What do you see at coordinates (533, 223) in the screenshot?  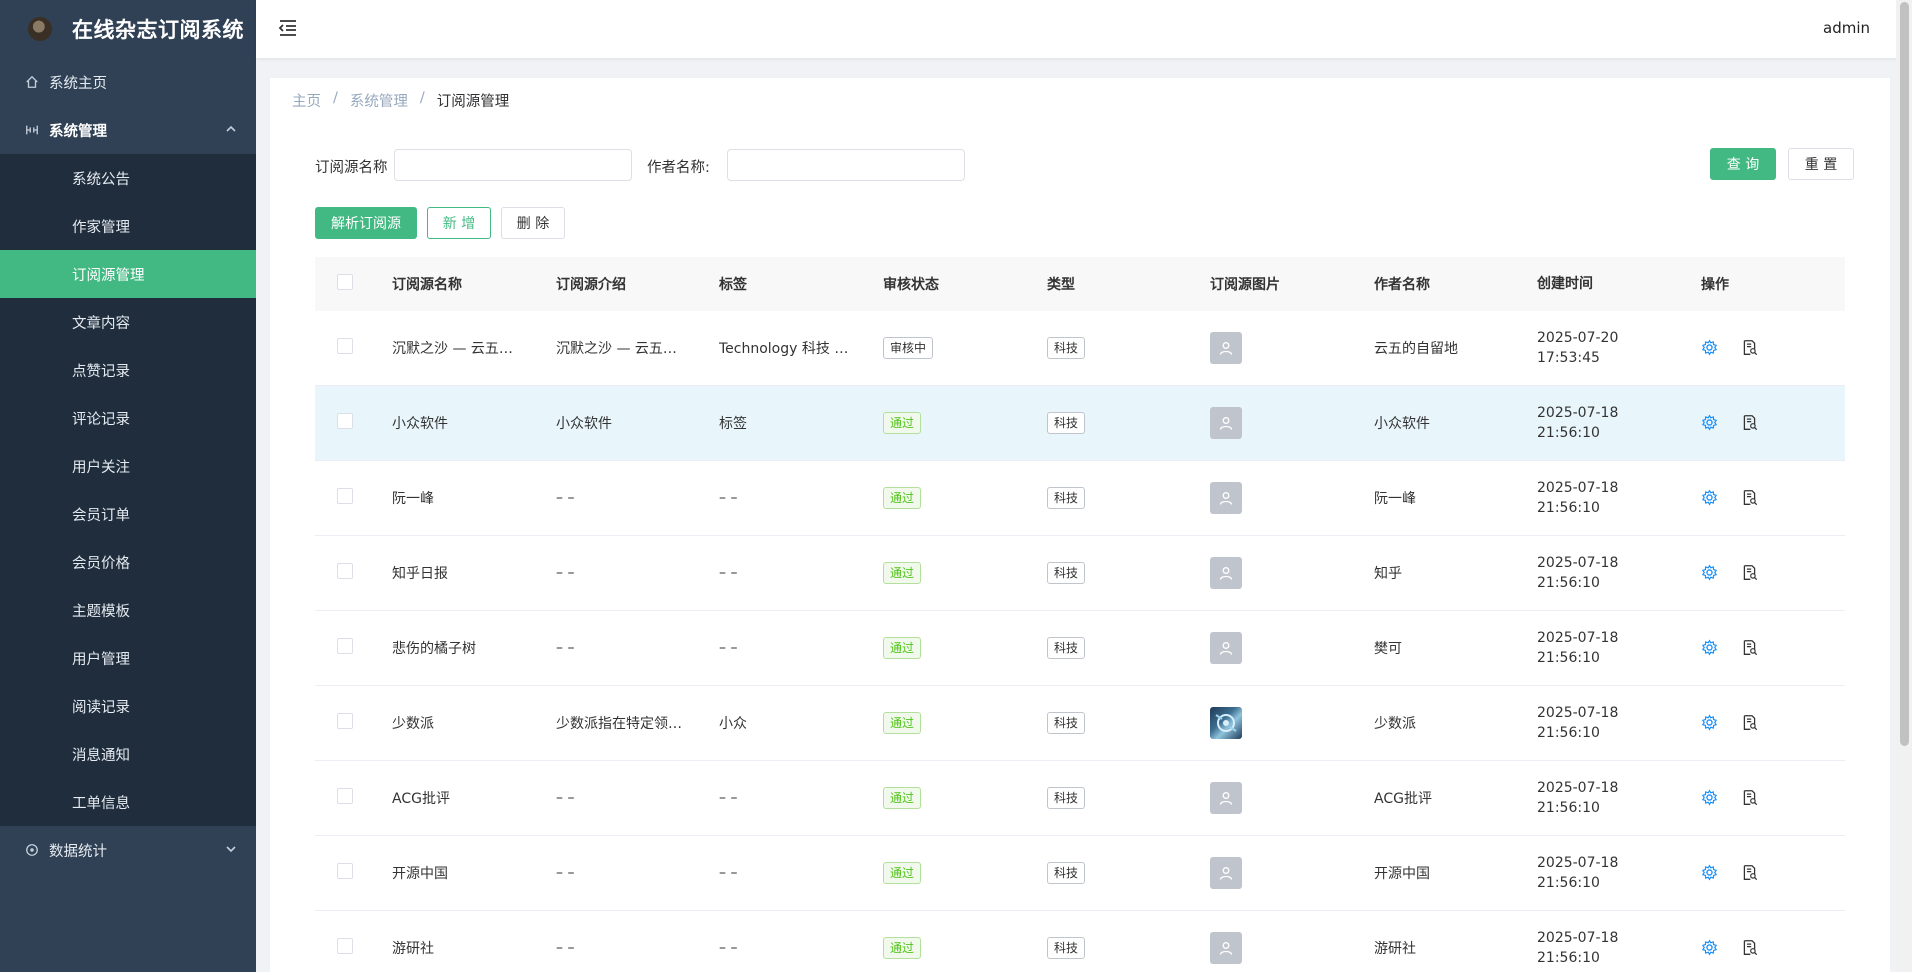 I see `delete-button: 删 除` at bounding box center [533, 223].